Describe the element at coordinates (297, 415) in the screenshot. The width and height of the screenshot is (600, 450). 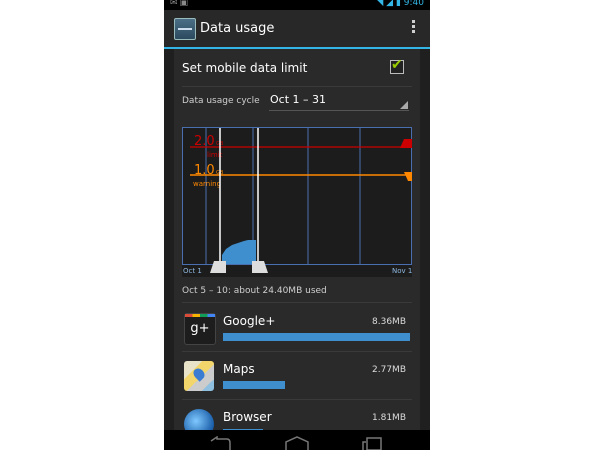
I see `app-row-browser: Browser 1.81MB` at that location.